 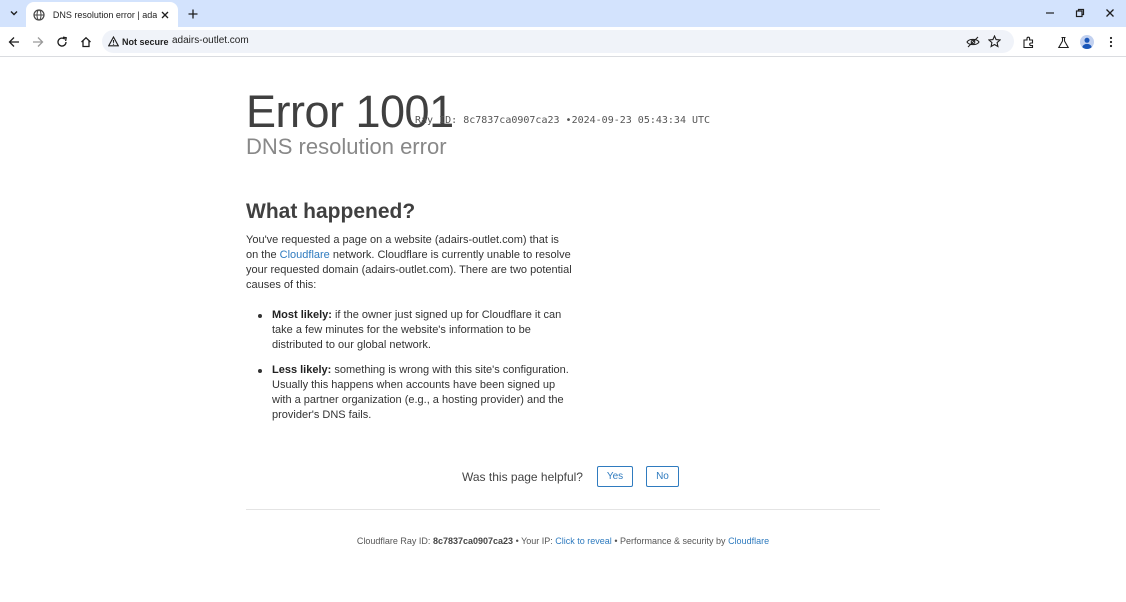 I want to click on globe-icon, so click(x=39, y=15).